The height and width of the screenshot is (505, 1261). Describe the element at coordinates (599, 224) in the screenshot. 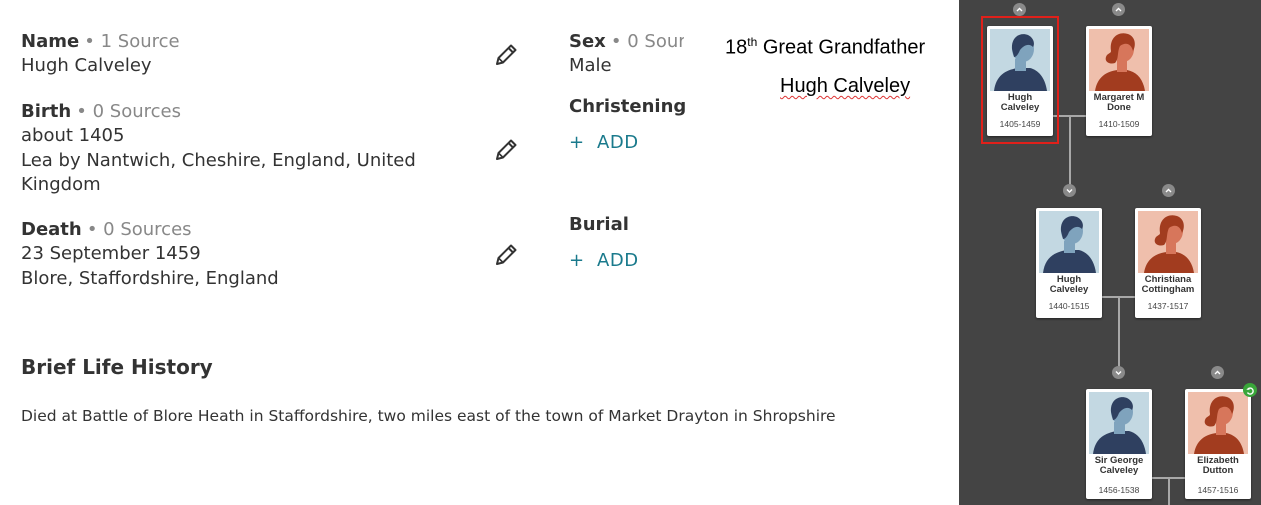

I see `burial-label: Burial` at that location.